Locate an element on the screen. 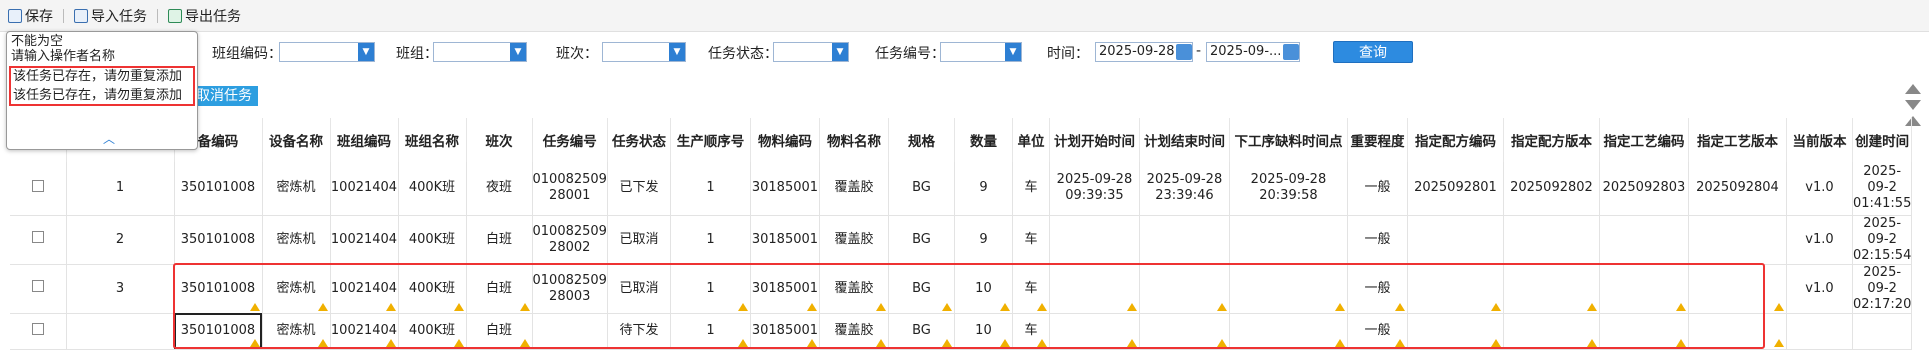 The height and width of the screenshot is (355, 1929). import-task-button: 导入任务 is located at coordinates (110, 16).